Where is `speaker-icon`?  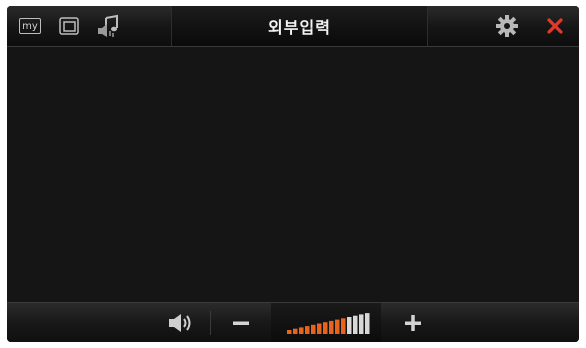 speaker-icon is located at coordinates (180, 323).